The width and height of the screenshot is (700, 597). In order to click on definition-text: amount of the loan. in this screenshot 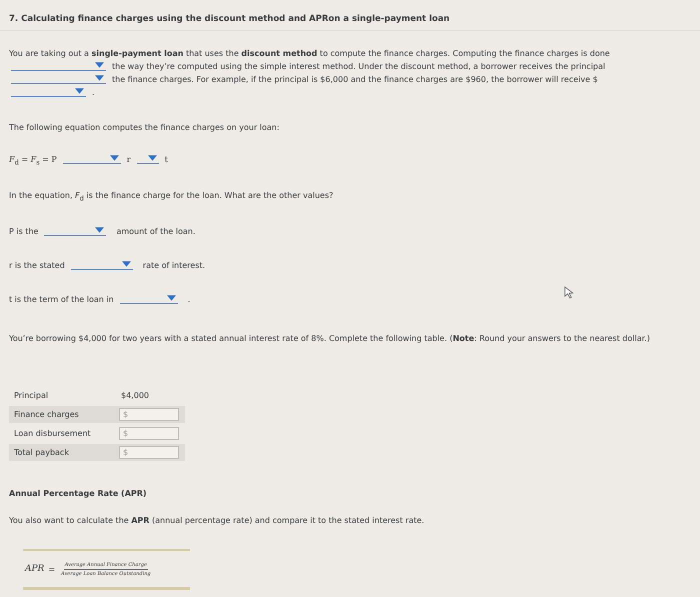, I will do `click(156, 231)`.